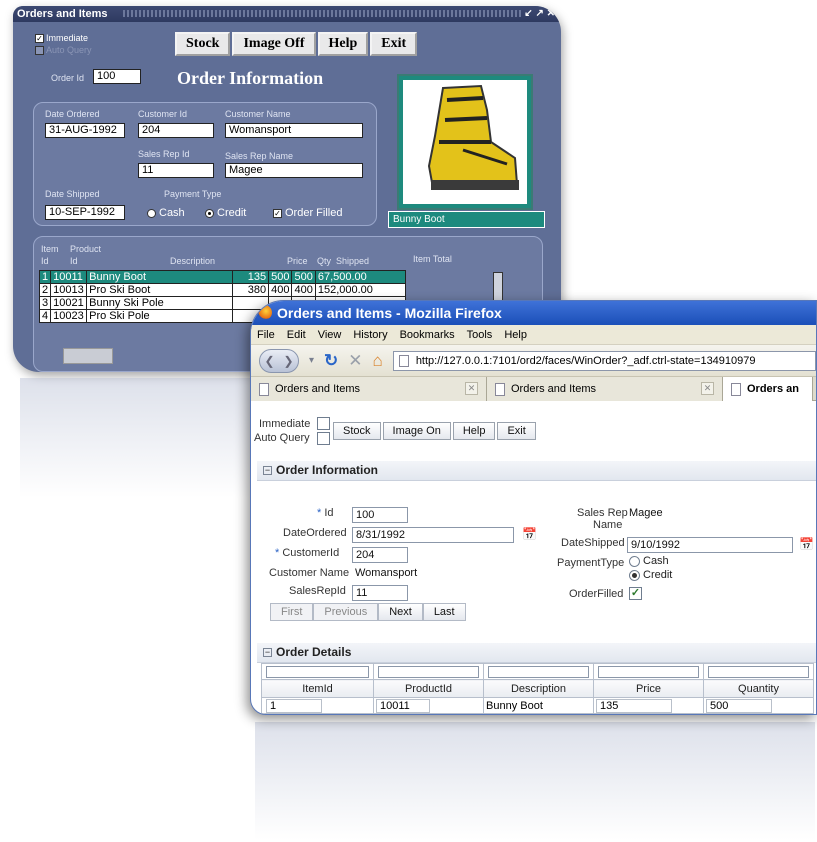 This screenshot has height=842, width=817. I want to click on cell-product: 10011, so click(69, 277).